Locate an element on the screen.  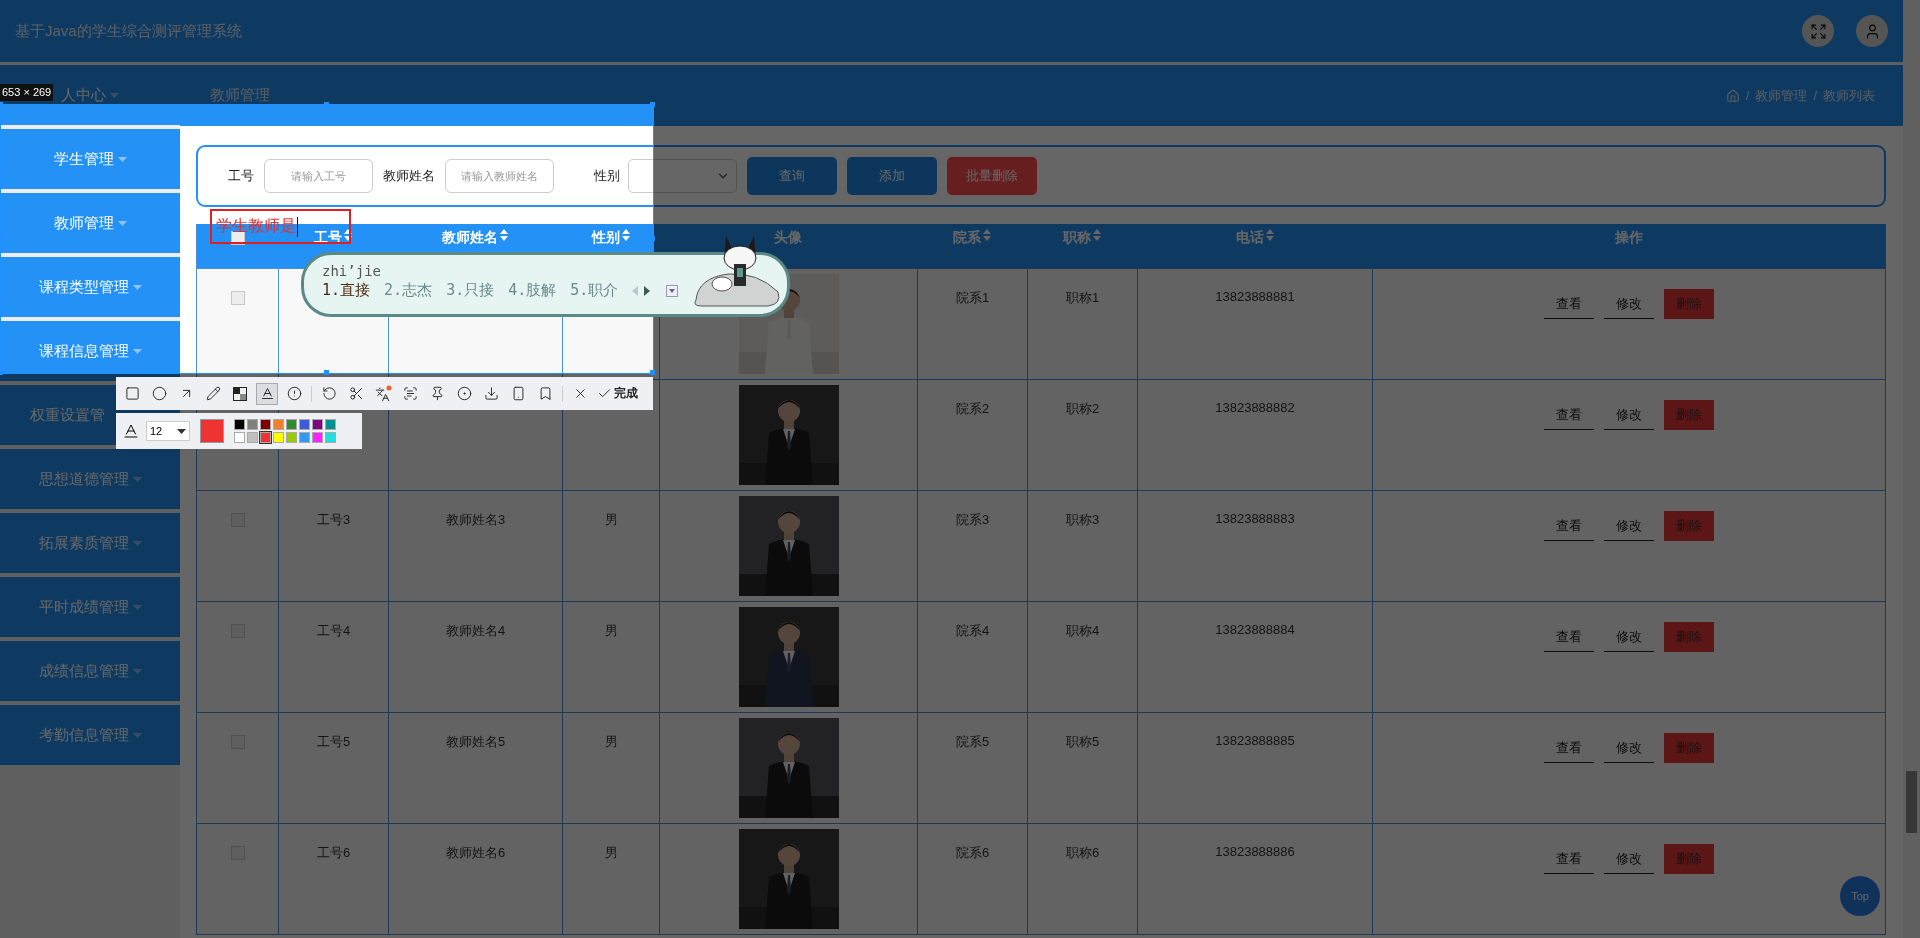
sidebar-item: 拓展素质管理 is located at coordinates (90, 543).